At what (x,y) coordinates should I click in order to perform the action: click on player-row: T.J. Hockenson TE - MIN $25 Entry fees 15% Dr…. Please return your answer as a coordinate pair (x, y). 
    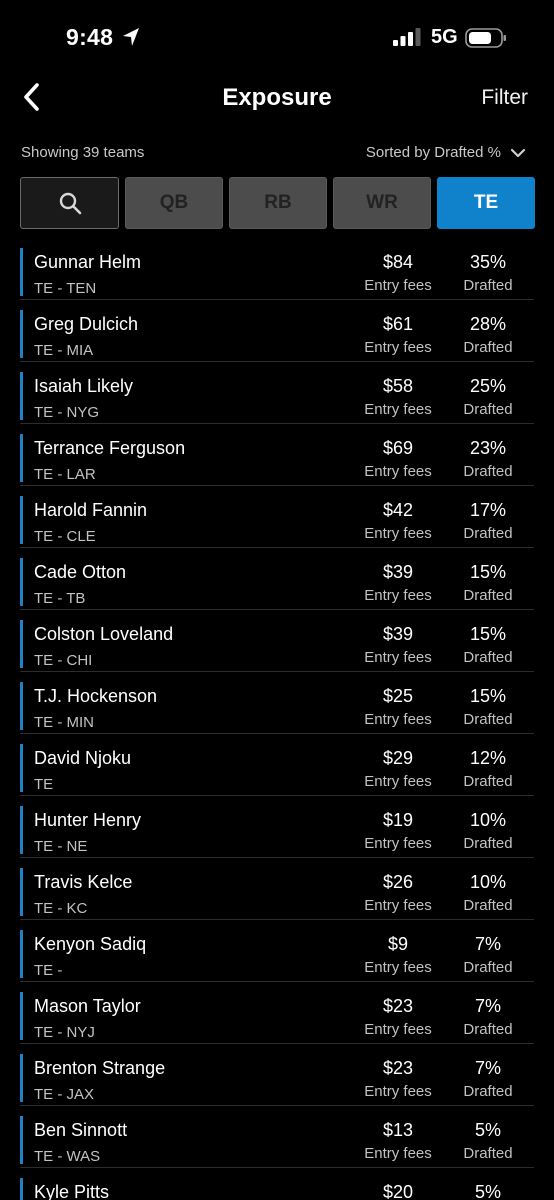
    Looking at the image, I should click on (277, 703).